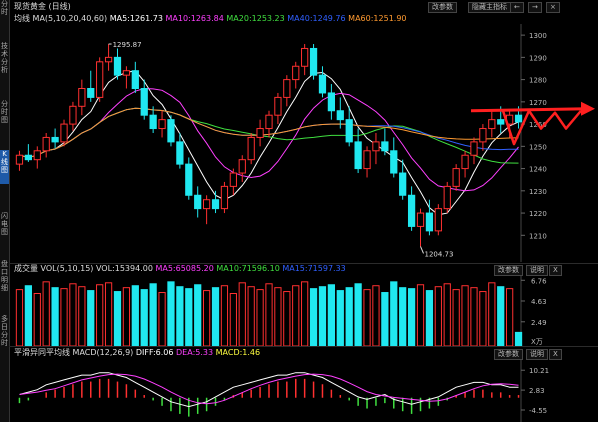 This screenshot has height=422, width=598. What do you see at coordinates (442, 7) in the screenshot?
I see `modify-params-button: 改参数` at bounding box center [442, 7].